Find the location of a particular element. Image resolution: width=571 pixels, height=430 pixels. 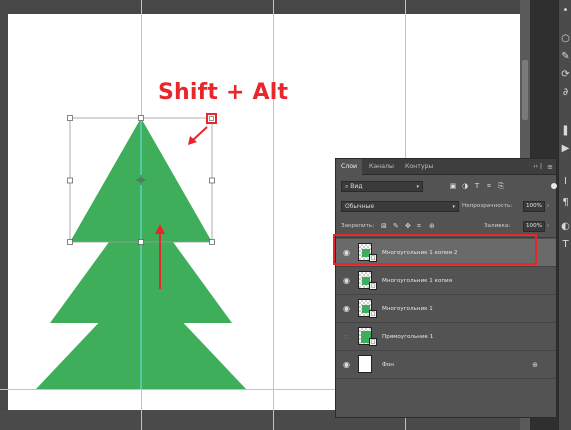

layer-name: Многоугольник 1 is located at coordinates (407, 309).